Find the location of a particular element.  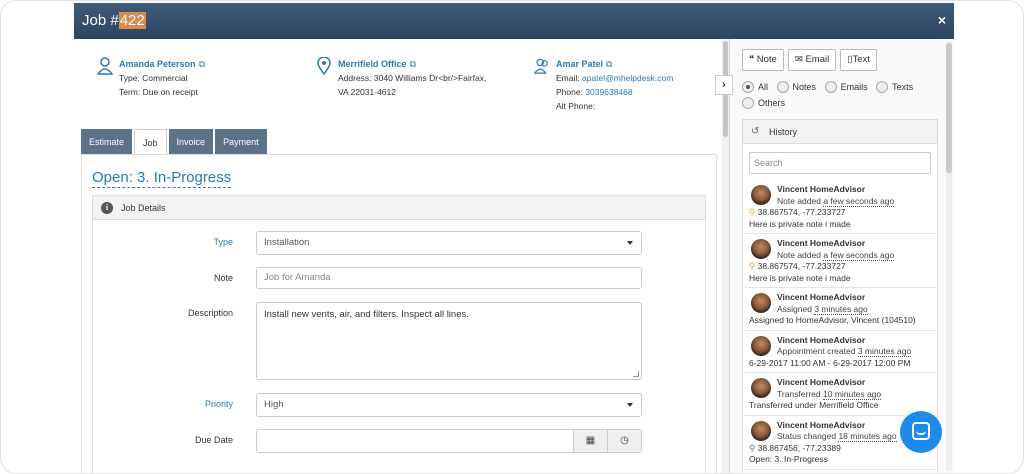

send-email-button: ✉ Email is located at coordinates (812, 60).